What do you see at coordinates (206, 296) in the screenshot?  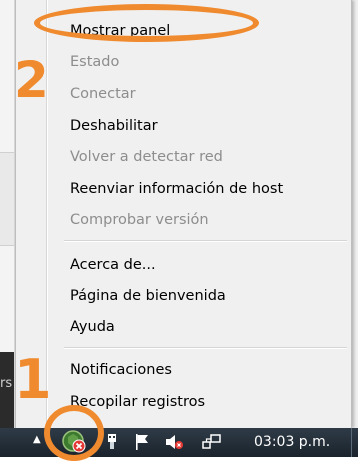 I see `menu-item-pagina-de-bienvenida: Página de bienvenida` at bounding box center [206, 296].